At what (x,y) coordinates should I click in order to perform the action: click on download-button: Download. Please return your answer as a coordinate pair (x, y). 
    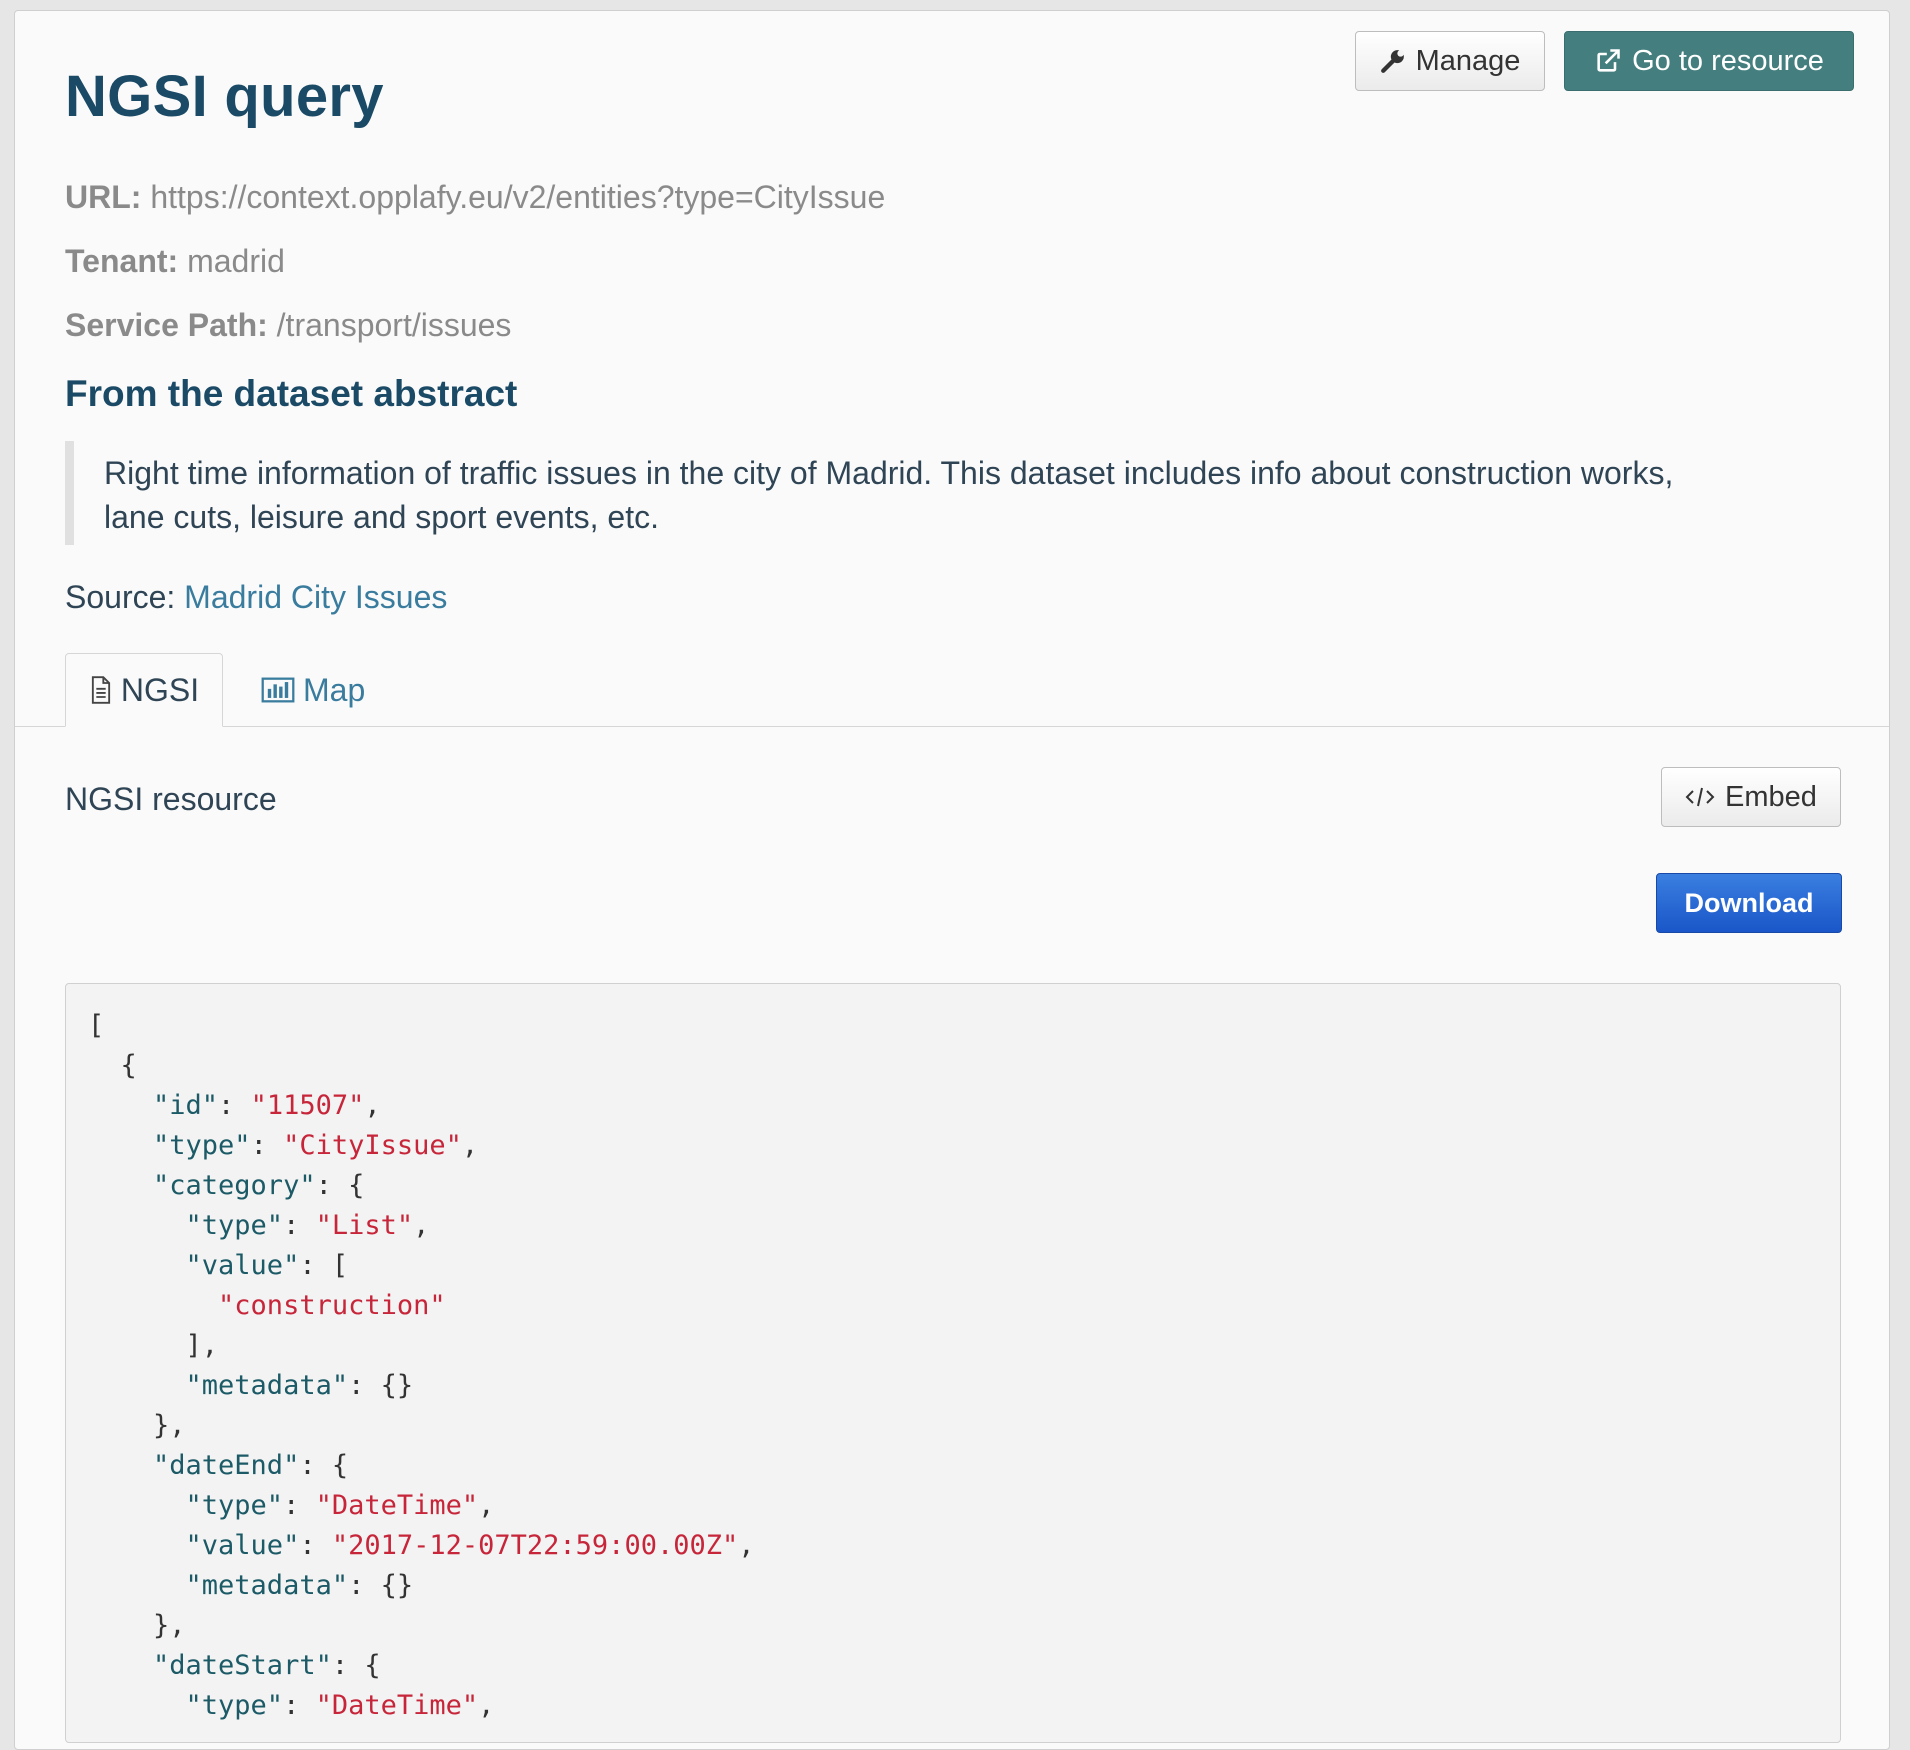
    Looking at the image, I should click on (1749, 903).